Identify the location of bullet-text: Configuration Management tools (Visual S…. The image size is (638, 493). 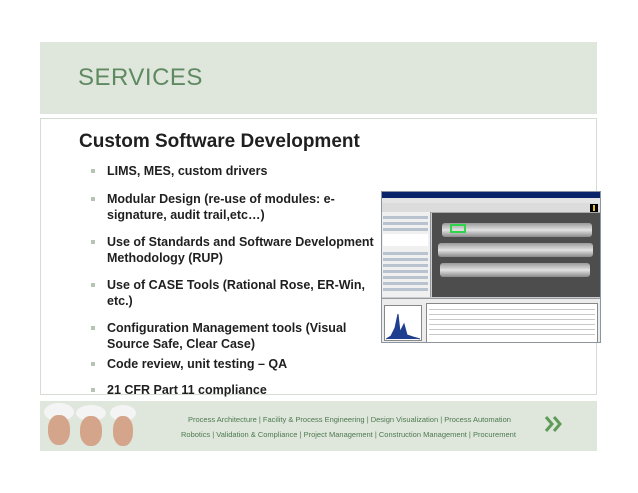
(227, 336).